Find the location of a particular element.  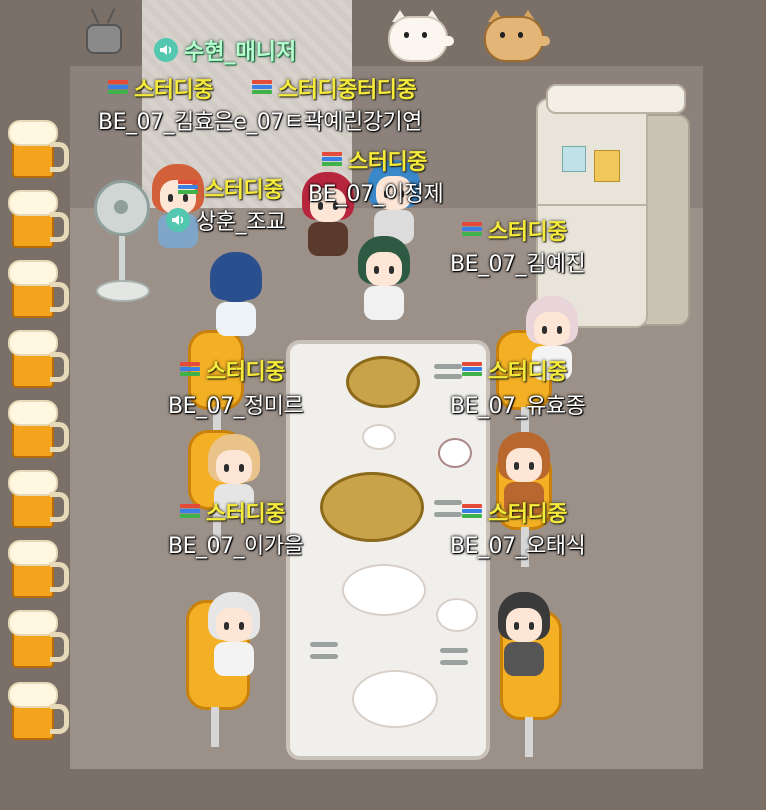

hotpot-icon is located at coordinates (372, 507).